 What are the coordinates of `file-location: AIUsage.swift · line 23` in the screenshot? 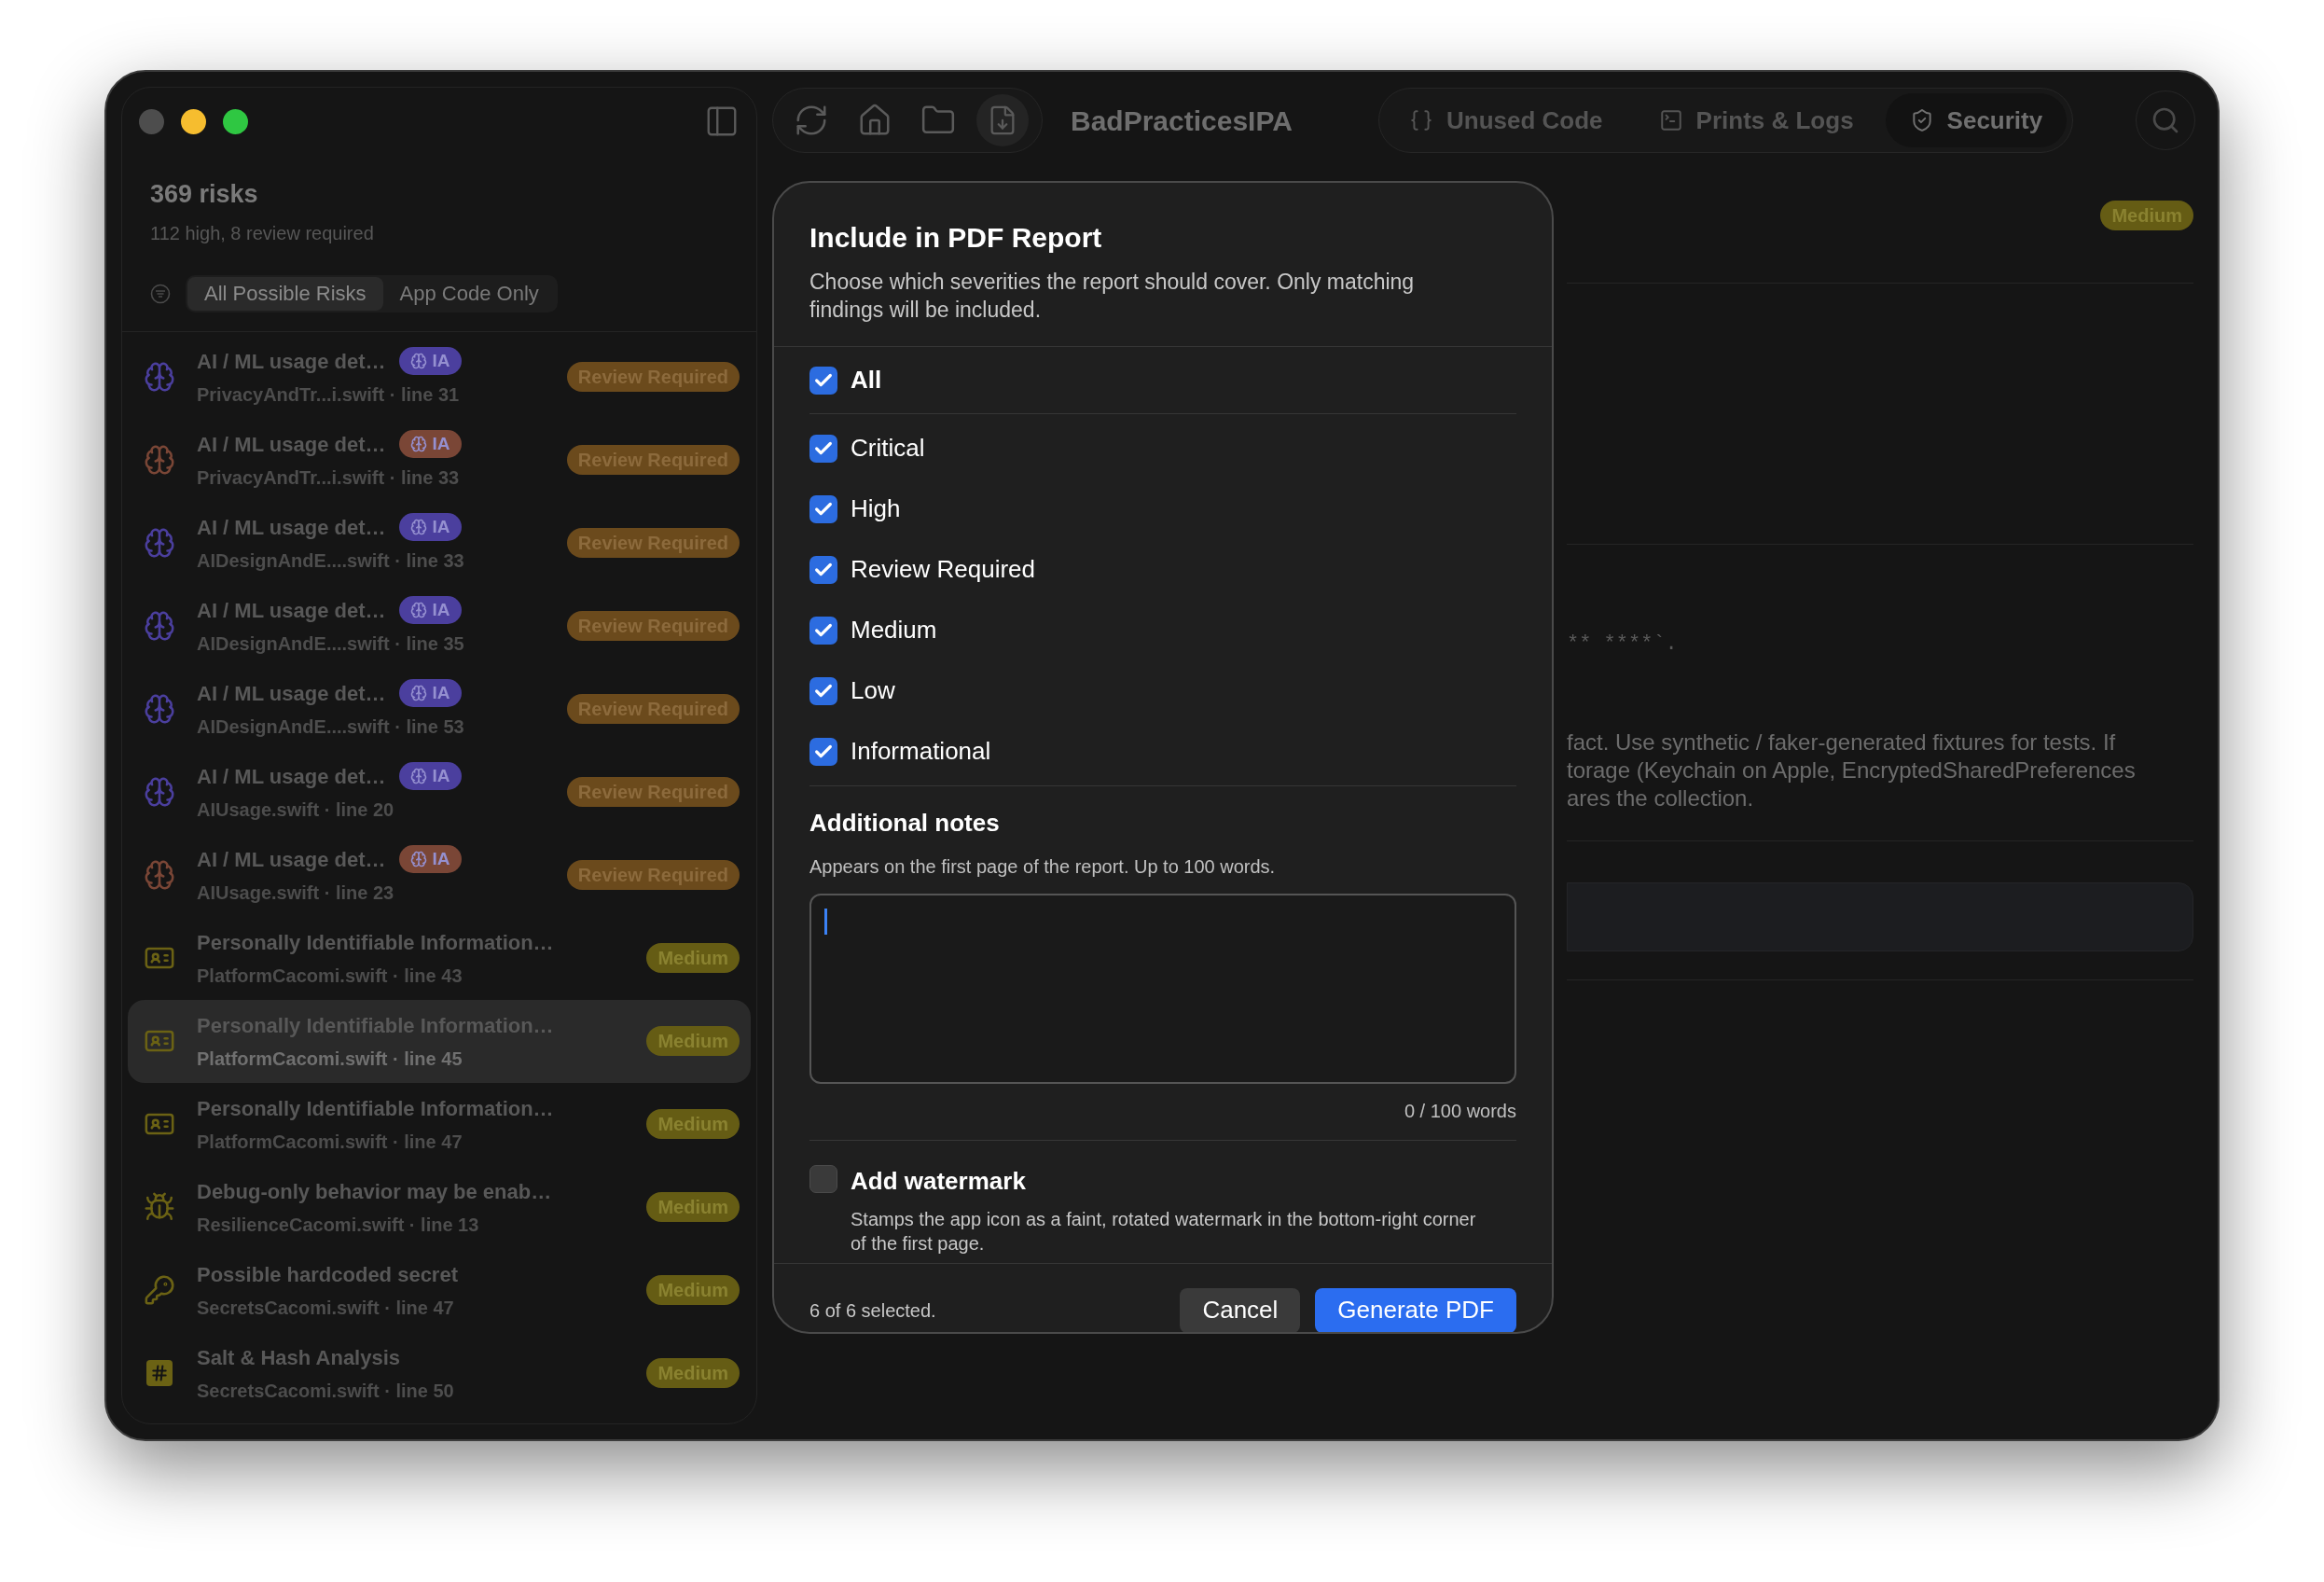 It's located at (296, 893).